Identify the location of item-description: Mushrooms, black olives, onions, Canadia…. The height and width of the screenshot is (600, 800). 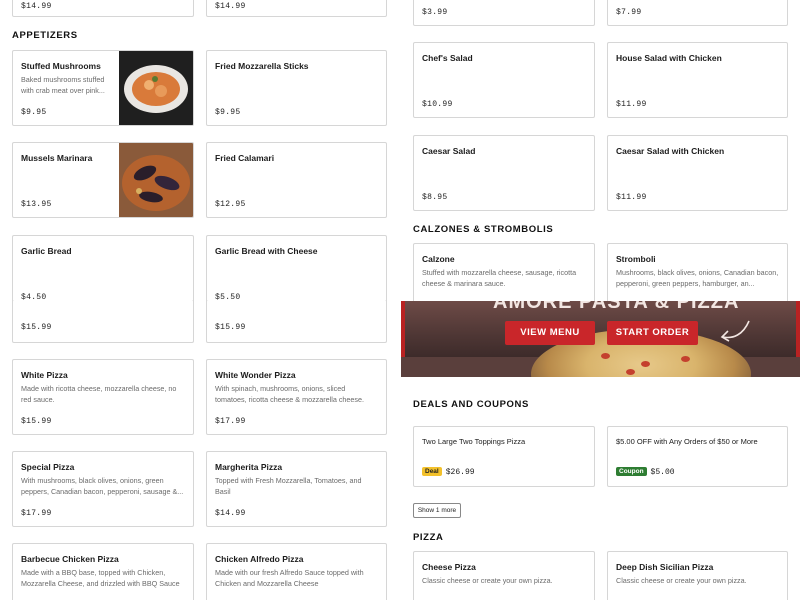
(697, 278).